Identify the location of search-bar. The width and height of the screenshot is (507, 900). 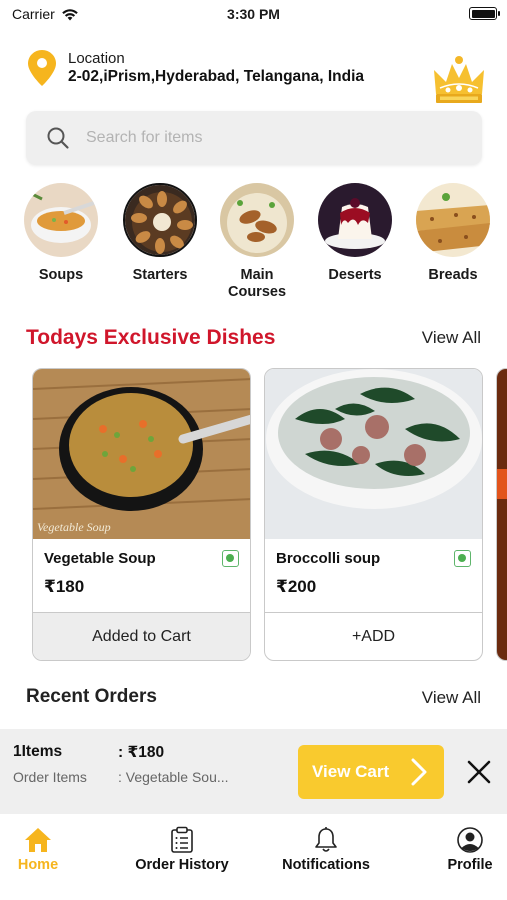
(254, 138).